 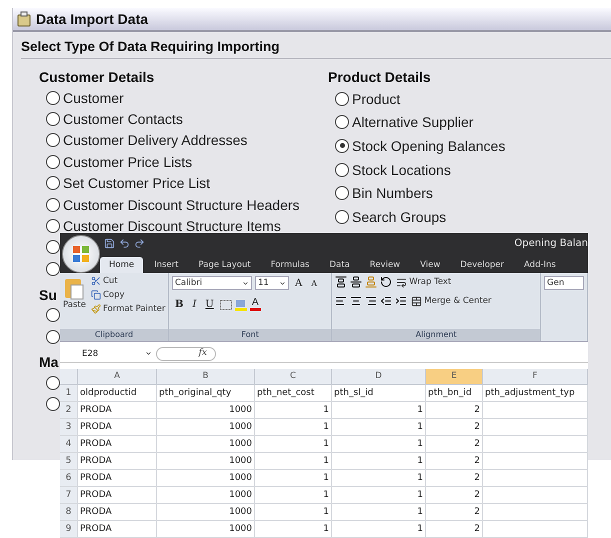 What do you see at coordinates (436, 334) in the screenshot?
I see `group-label: Alignment` at bounding box center [436, 334].